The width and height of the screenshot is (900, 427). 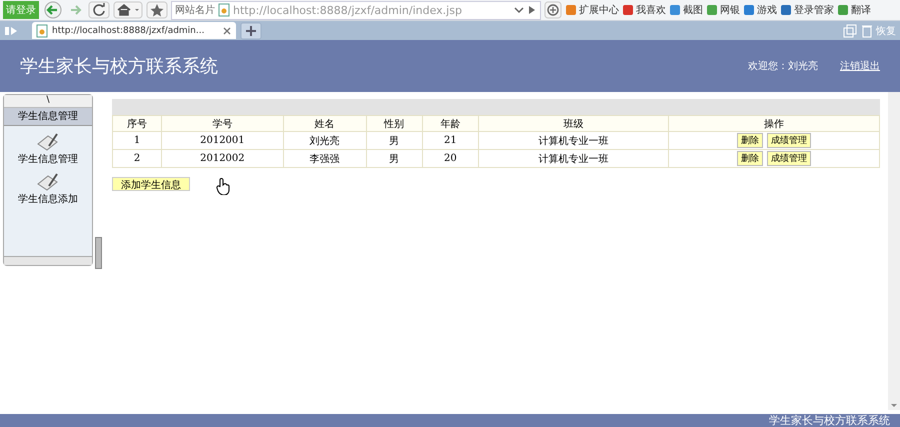 What do you see at coordinates (195, 10) in the screenshot?
I see `site-card-menu: 网站名片` at bounding box center [195, 10].